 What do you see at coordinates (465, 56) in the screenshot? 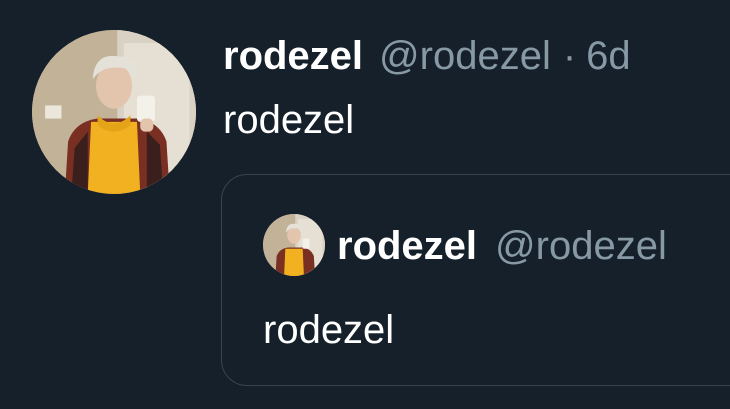
I see `user-handle: @rodezel` at bounding box center [465, 56].